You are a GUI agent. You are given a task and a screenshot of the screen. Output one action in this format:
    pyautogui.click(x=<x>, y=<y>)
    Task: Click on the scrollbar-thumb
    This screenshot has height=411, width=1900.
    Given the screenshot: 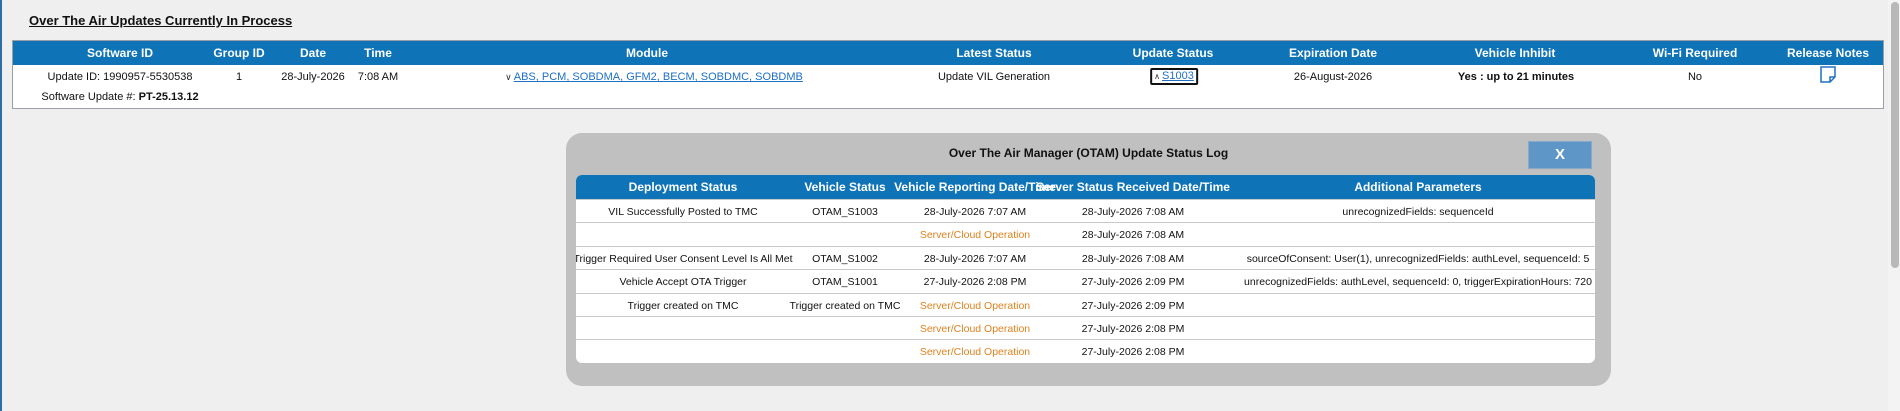 What is the action you would take?
    pyautogui.click(x=1895, y=135)
    